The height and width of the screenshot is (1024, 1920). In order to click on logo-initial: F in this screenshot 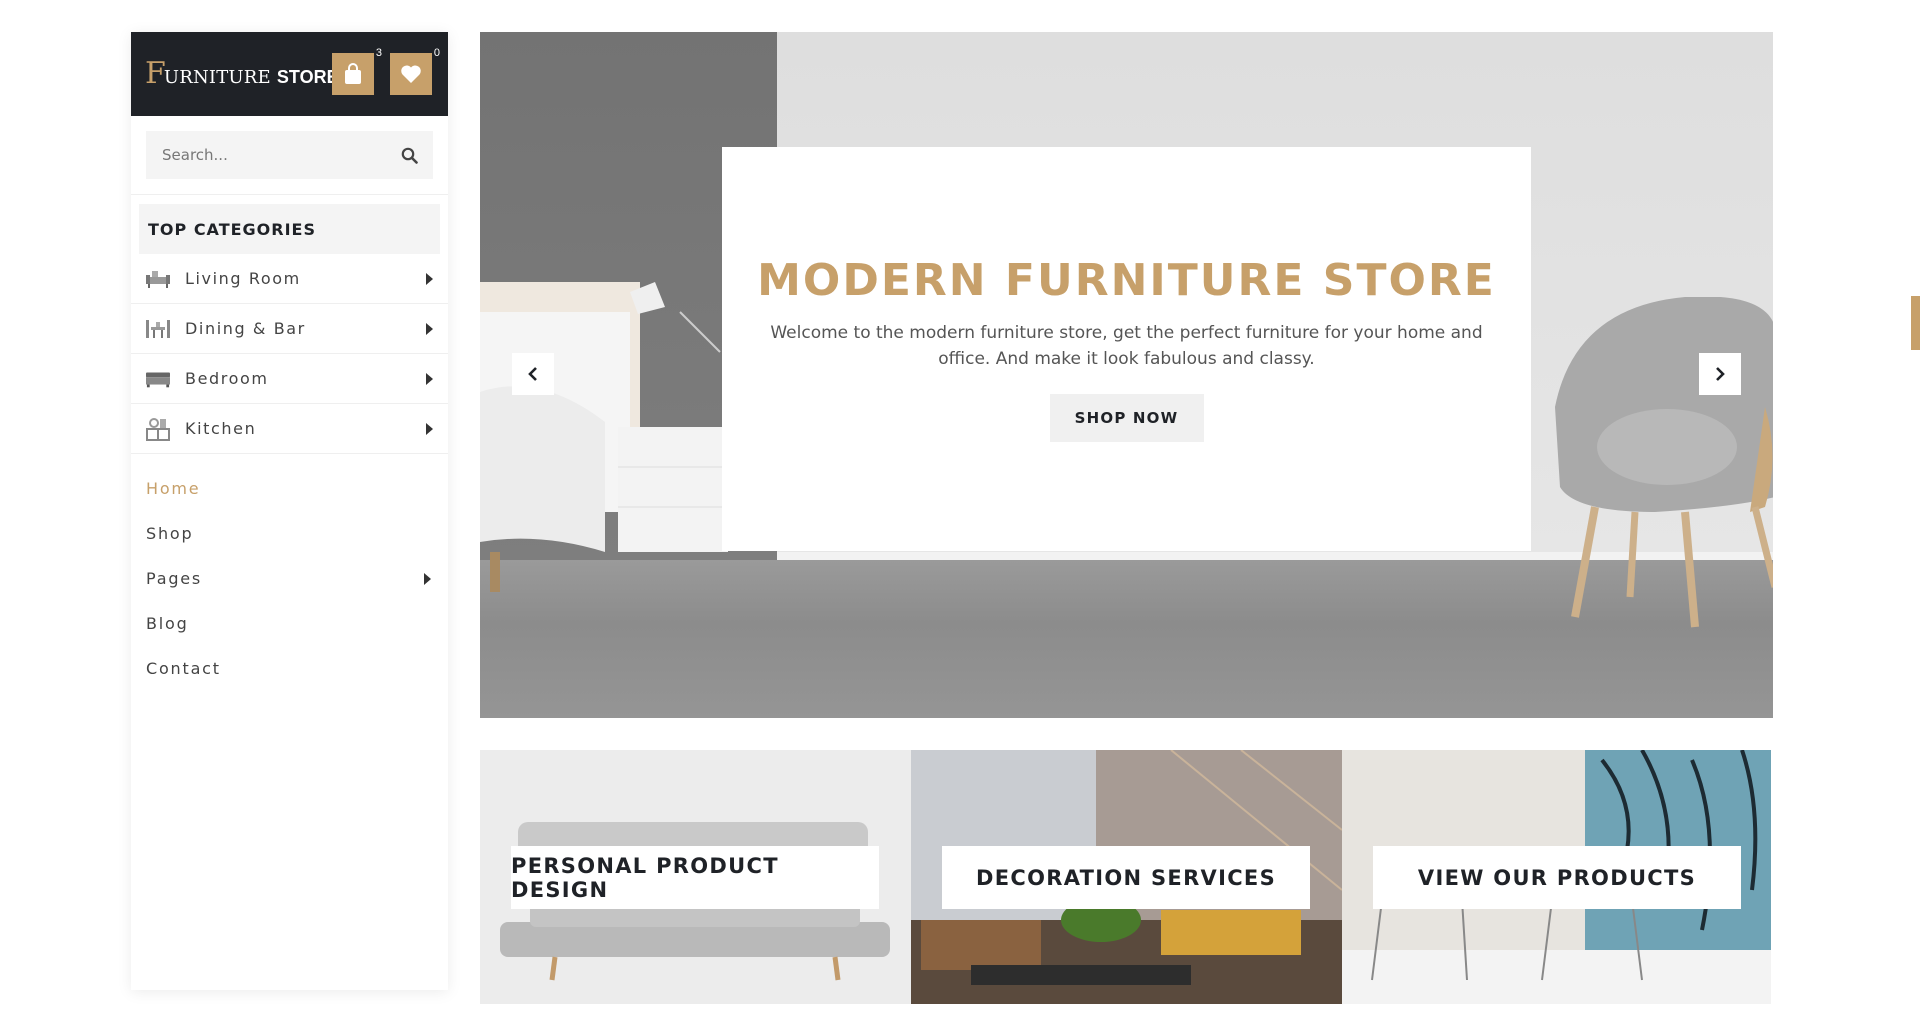, I will do `click(155, 73)`.